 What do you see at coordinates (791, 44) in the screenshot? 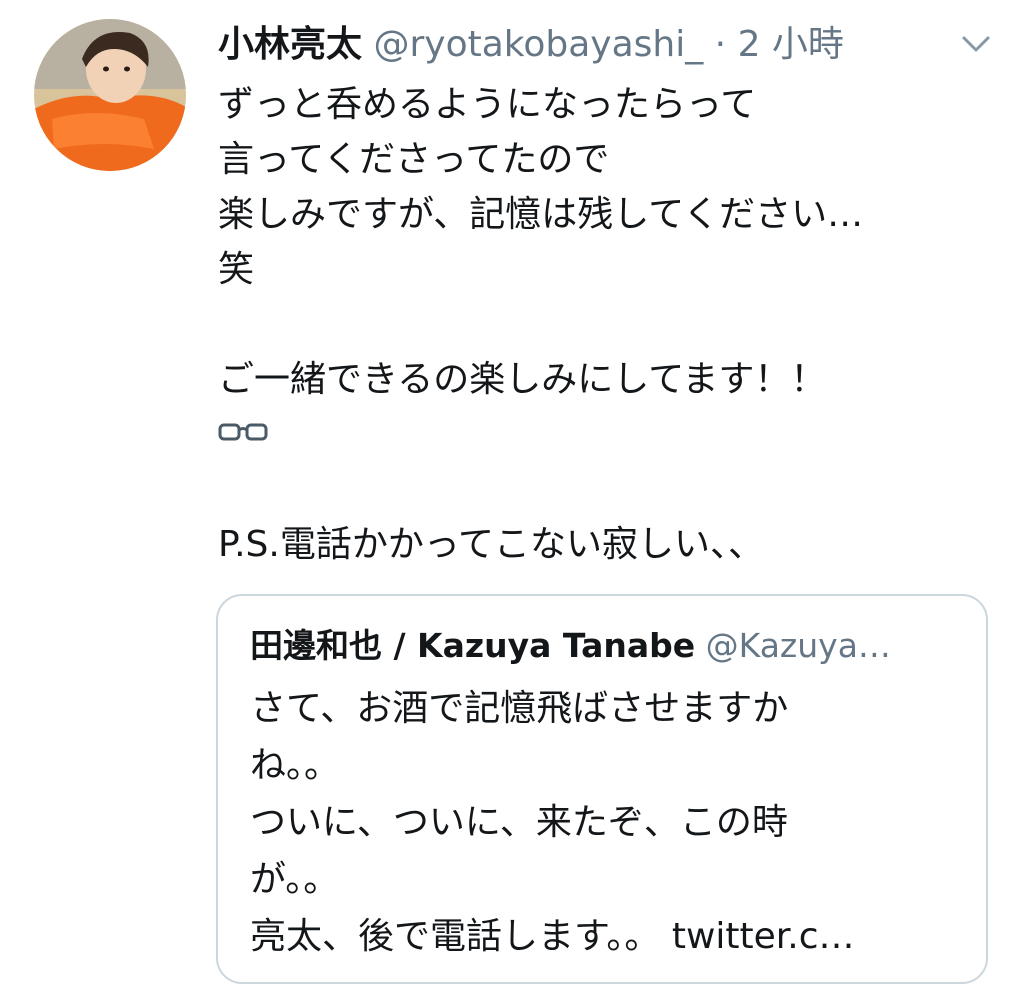
I see `timestamp: 2 小時` at bounding box center [791, 44].